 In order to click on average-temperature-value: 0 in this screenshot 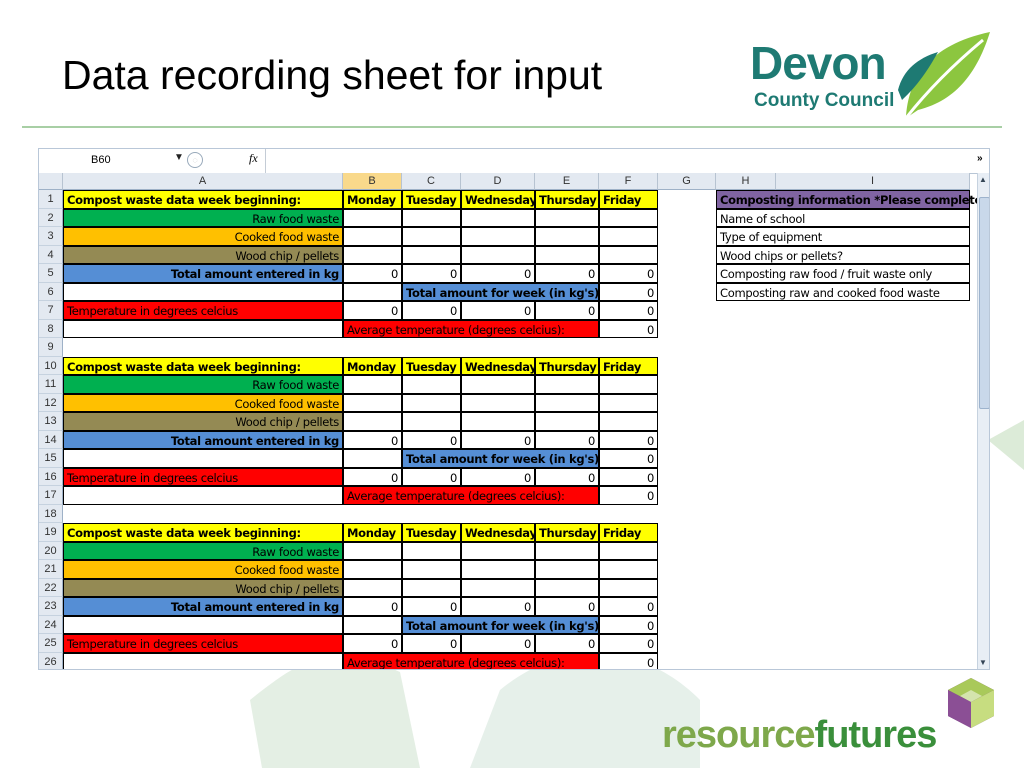, I will do `click(628, 328)`.